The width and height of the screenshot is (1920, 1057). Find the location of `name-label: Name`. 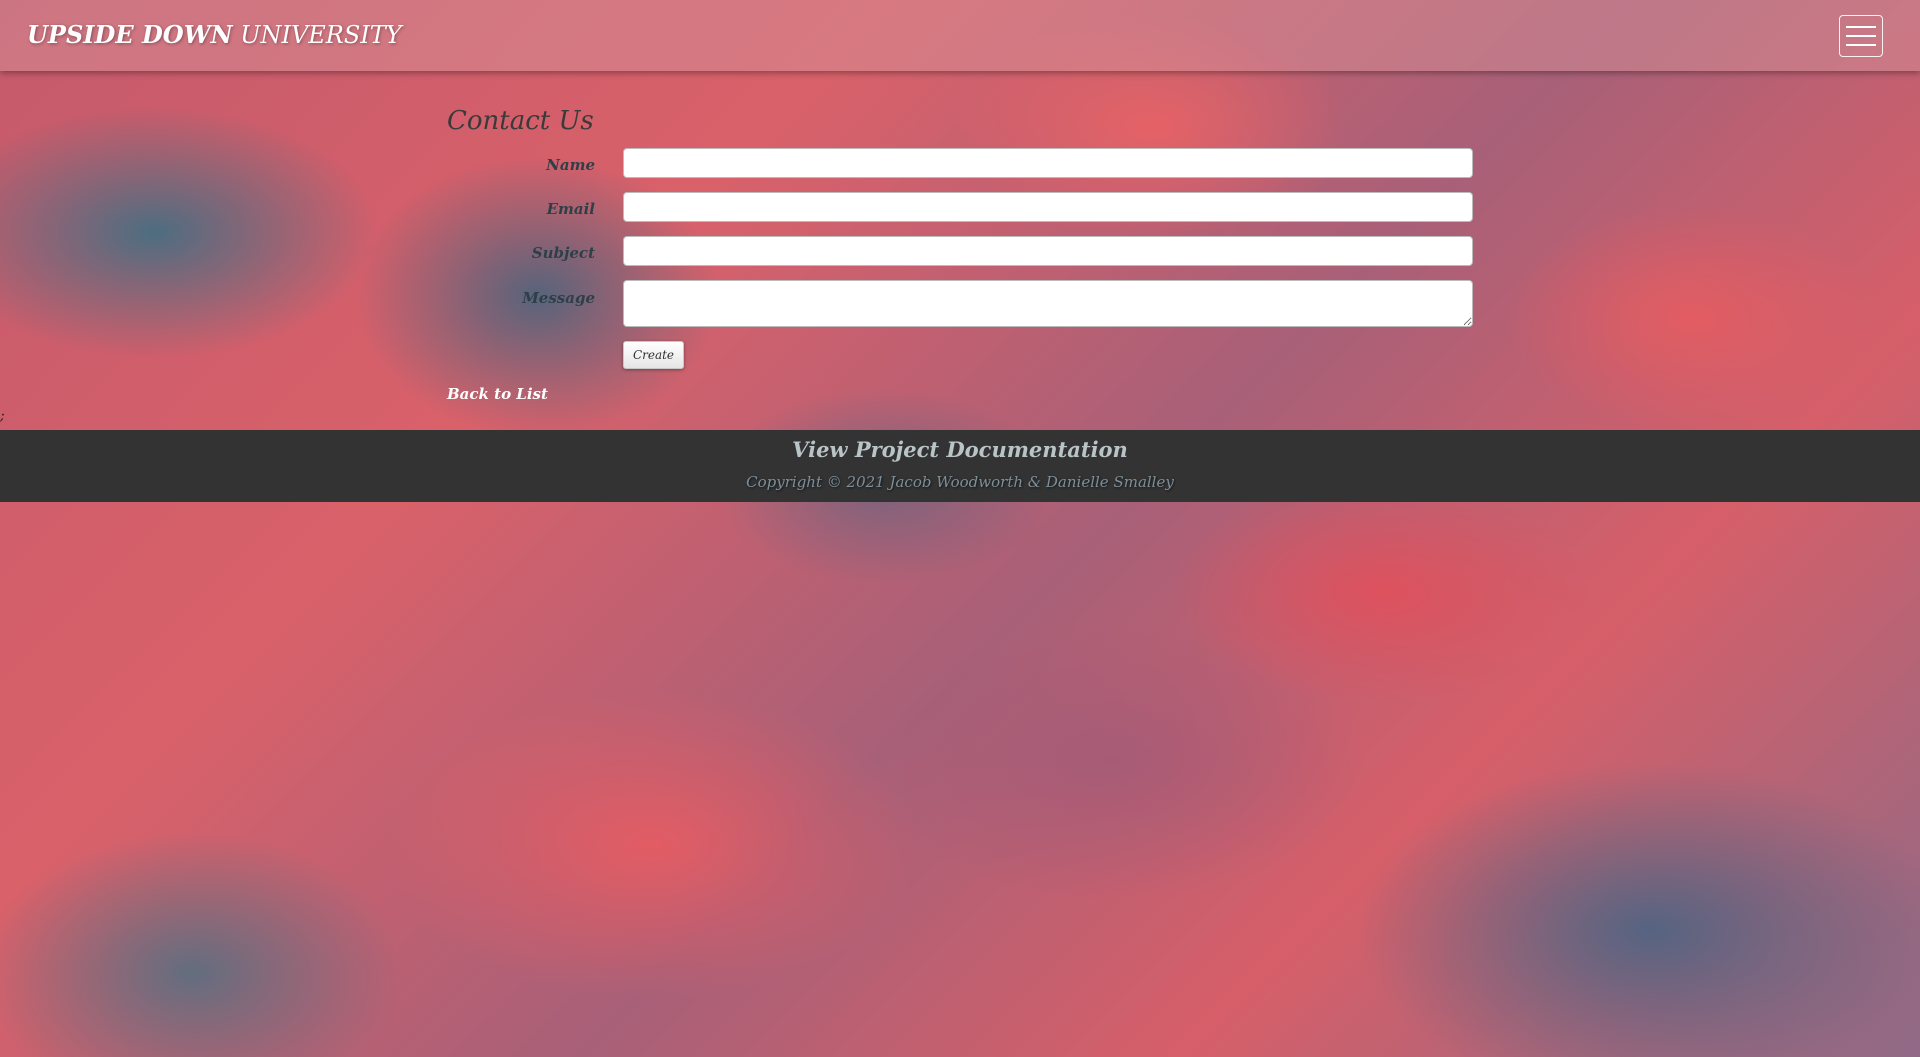

name-label: Name is located at coordinates (570, 165).